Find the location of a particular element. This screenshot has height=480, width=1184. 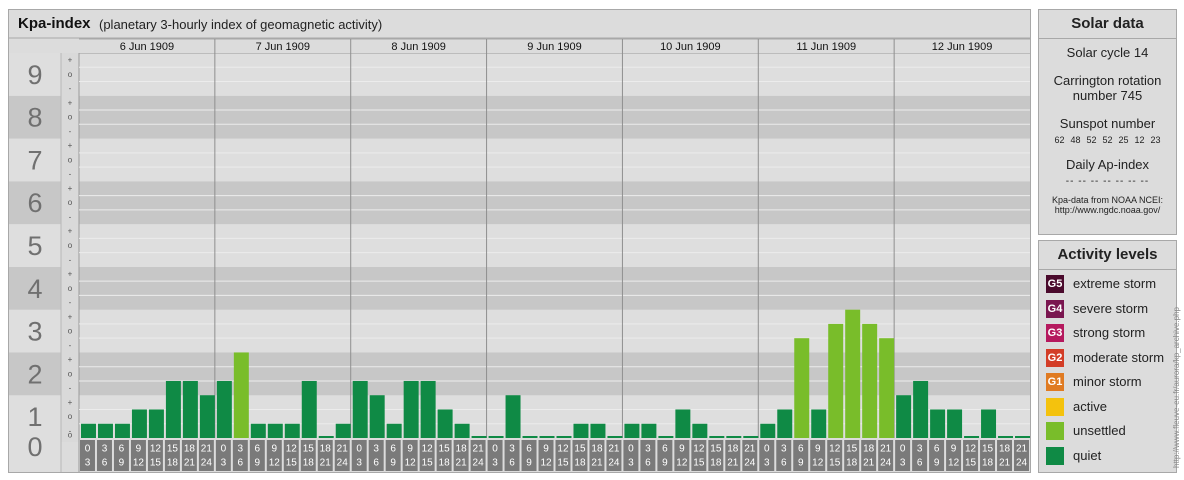

carrington-rotation-label: Carrington rotation is located at coordinates (1107, 80).